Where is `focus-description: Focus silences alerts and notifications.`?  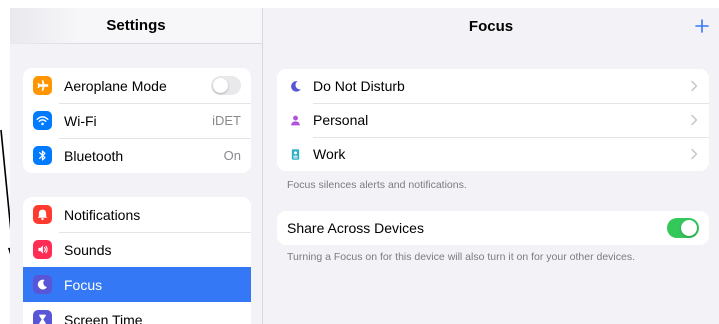 focus-description: Focus silences alerts and notifications. is located at coordinates (377, 185).